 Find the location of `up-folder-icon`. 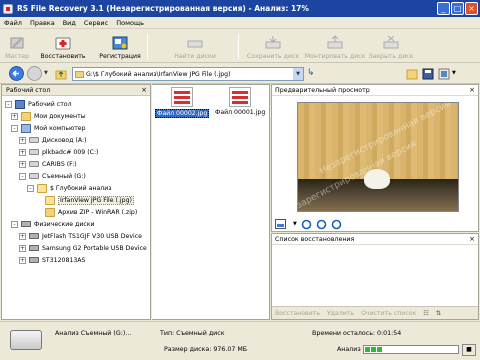

up-folder-icon is located at coordinates (61, 74).